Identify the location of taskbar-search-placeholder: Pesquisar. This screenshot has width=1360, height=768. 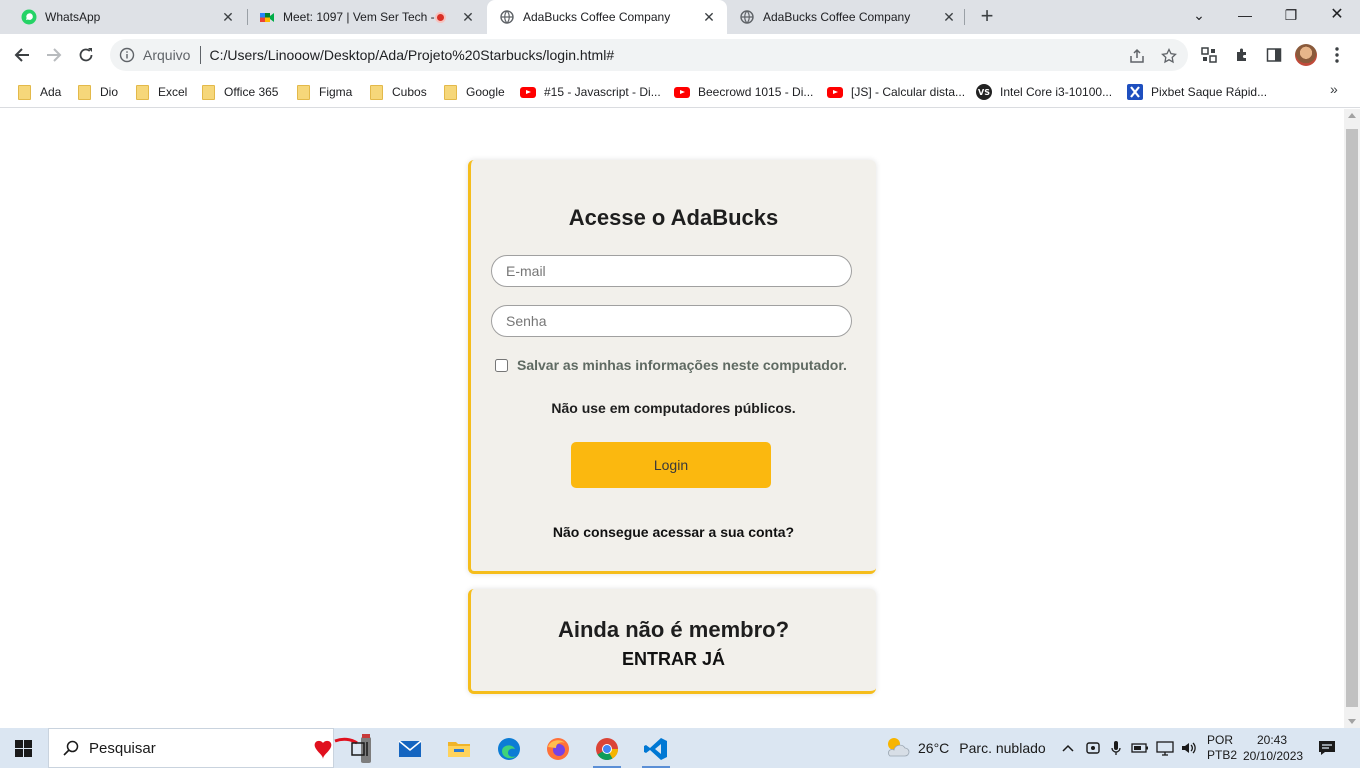
(122, 748).